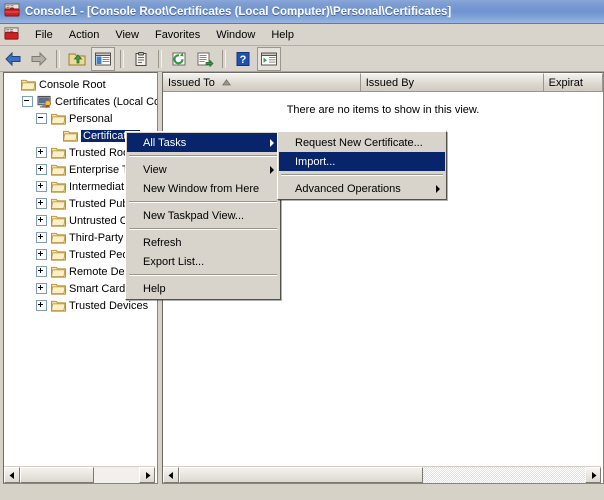 The image size is (604, 500). Describe the element at coordinates (177, 35) in the screenshot. I see `menu-favorites: Favorites` at that location.